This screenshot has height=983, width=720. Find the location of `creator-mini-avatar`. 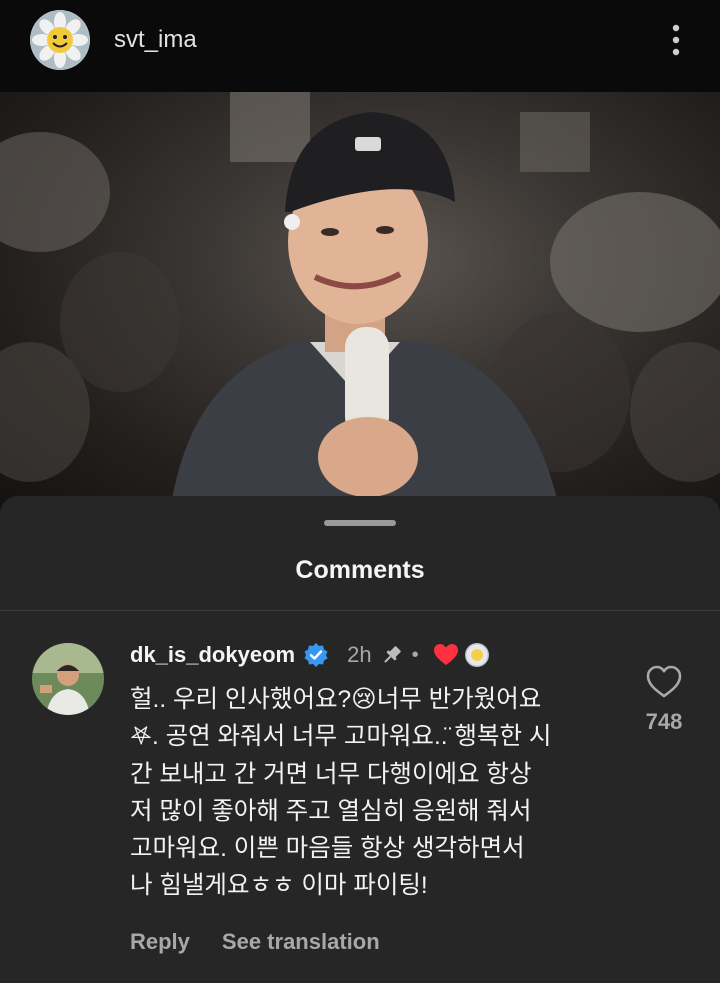

creator-mini-avatar is located at coordinates (476, 655).